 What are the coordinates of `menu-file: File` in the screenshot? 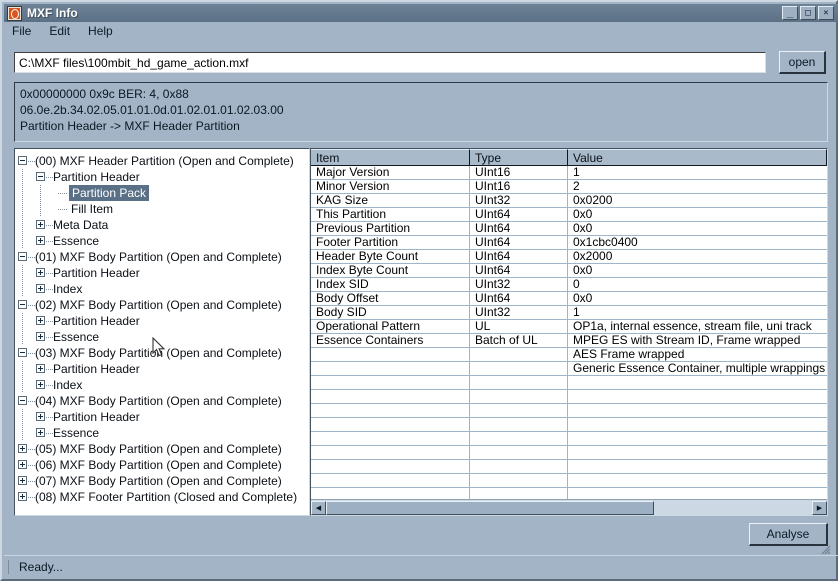 It's located at (26, 31).